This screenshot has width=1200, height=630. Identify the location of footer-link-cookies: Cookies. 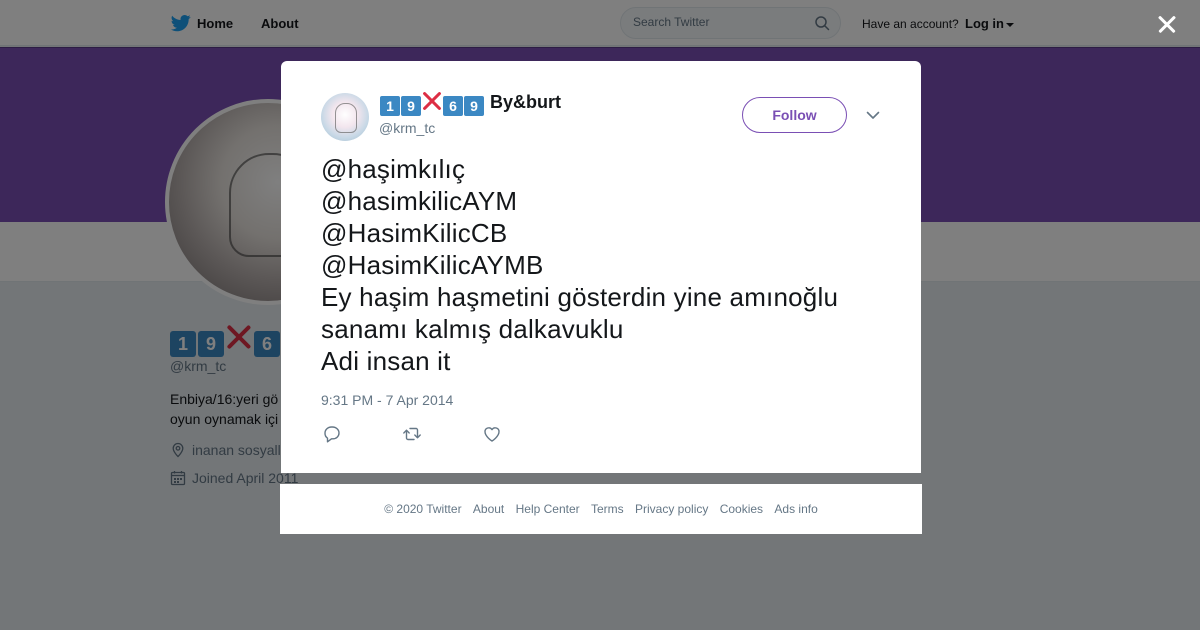
(741, 509).